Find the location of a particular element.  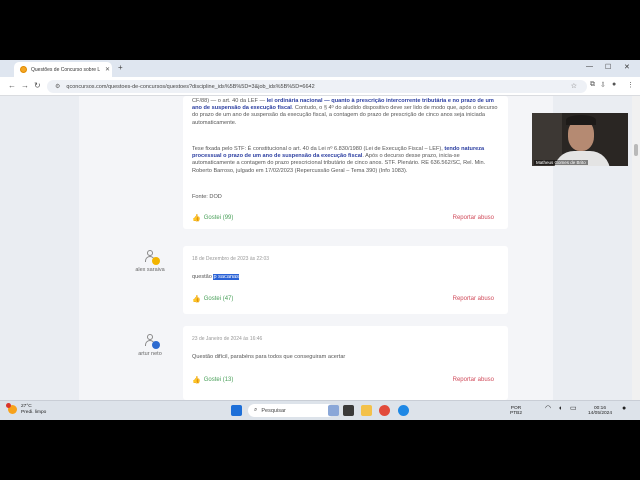

comment-author: alex saraiva is located at coordinates (150, 261).